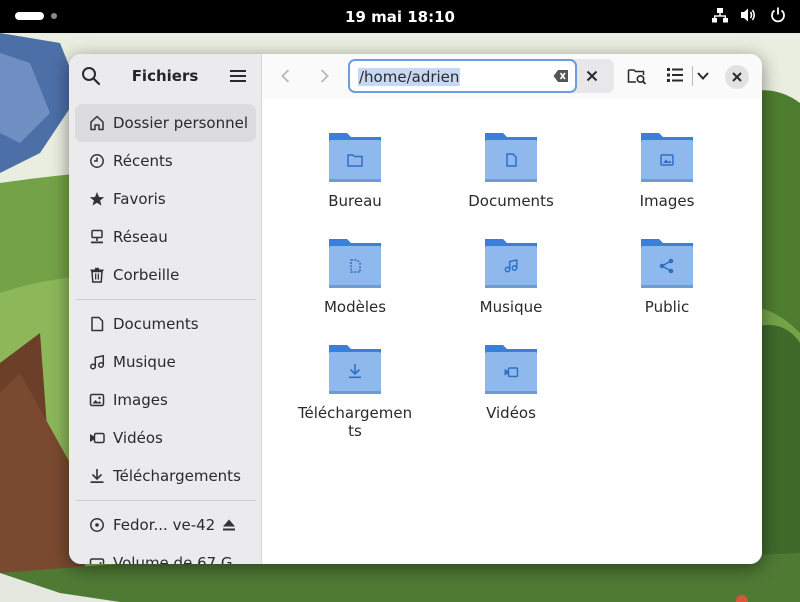  I want to click on sidebar-item-fedora-drive: Fedor... ve-42, so click(165, 525).